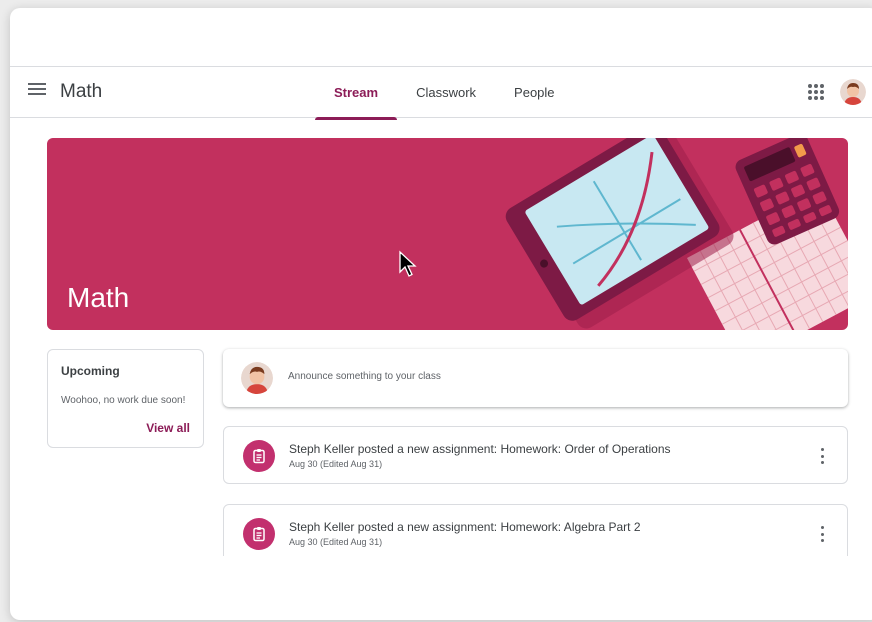 This screenshot has height=622, width=872. I want to click on menu-icon, so click(37, 91).